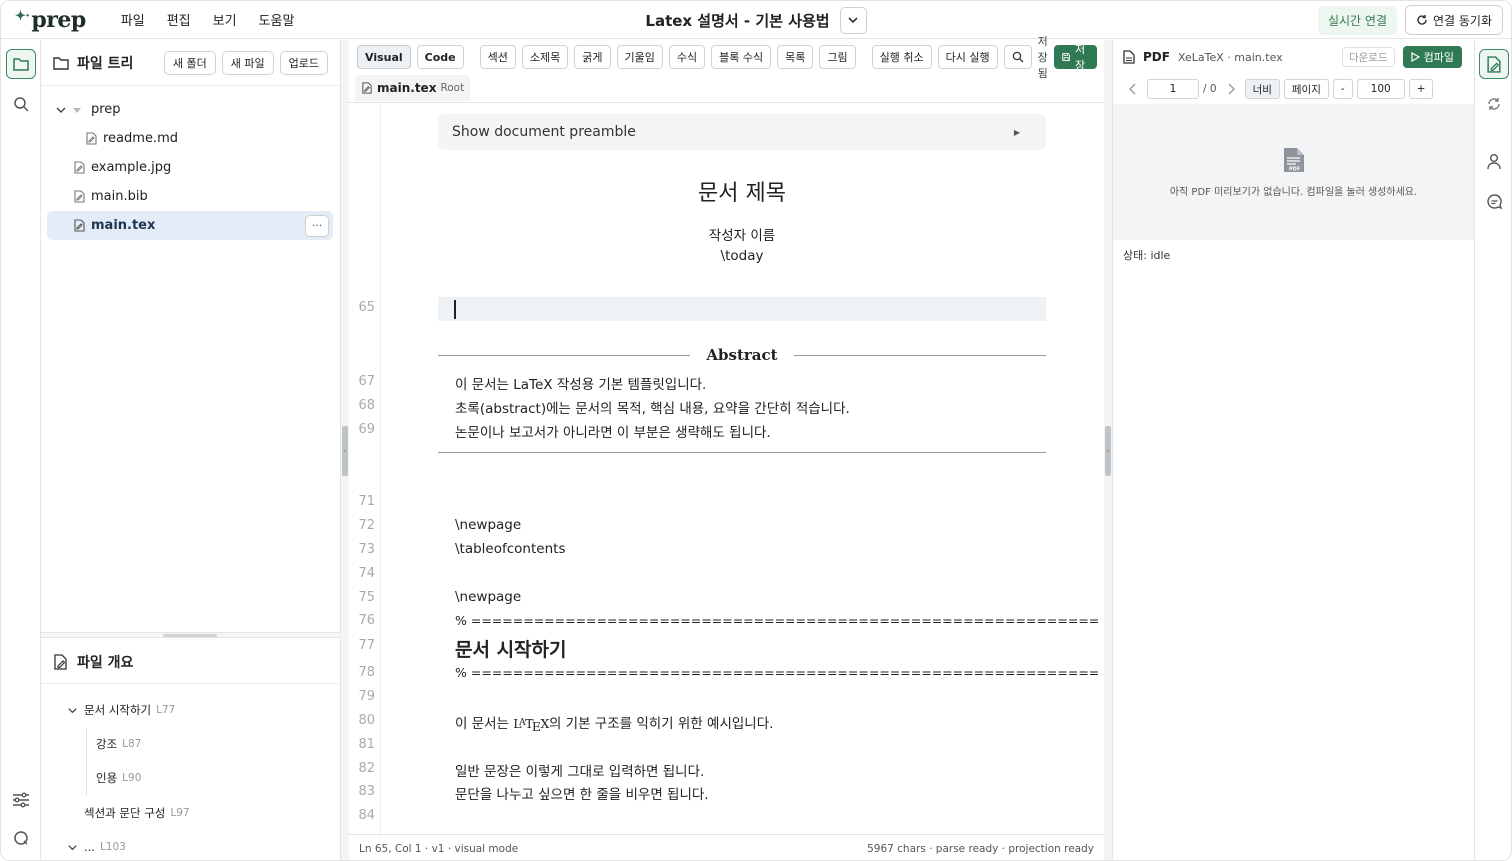 Image resolution: width=1512 pixels, height=861 pixels. I want to click on rail-settings-button, so click(21, 800).